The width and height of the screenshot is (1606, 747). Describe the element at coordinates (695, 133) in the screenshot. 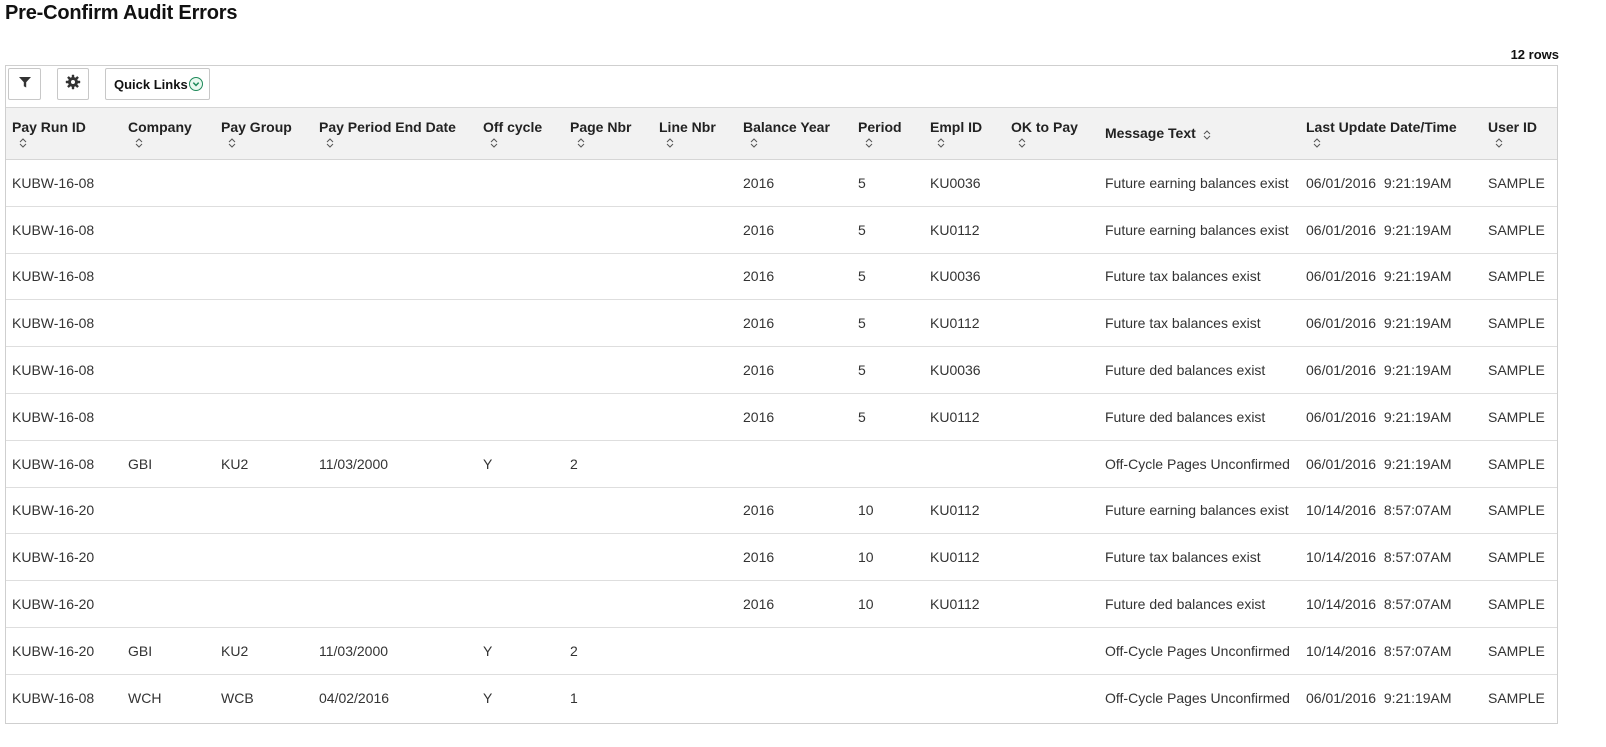

I see `column-header: Line Nbr` at that location.